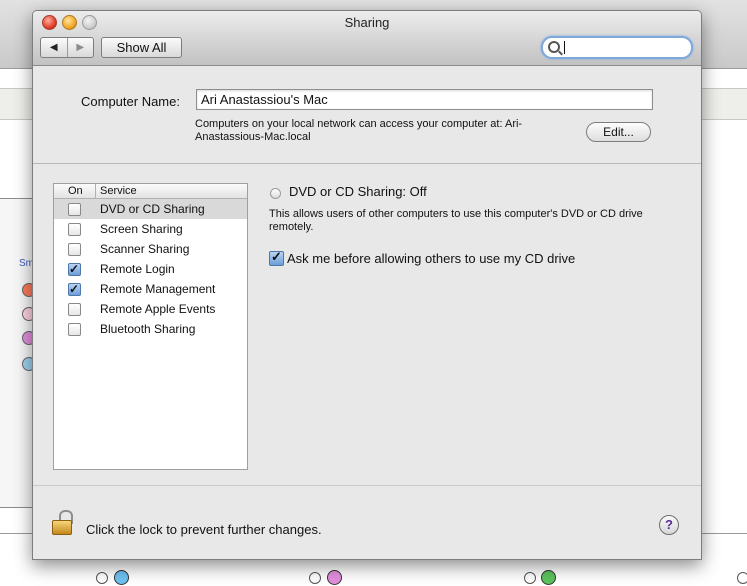 The width and height of the screenshot is (747, 586). What do you see at coordinates (367, 38) in the screenshot?
I see `window-titlebar: Sharing ◀ ▶ Show All` at bounding box center [367, 38].